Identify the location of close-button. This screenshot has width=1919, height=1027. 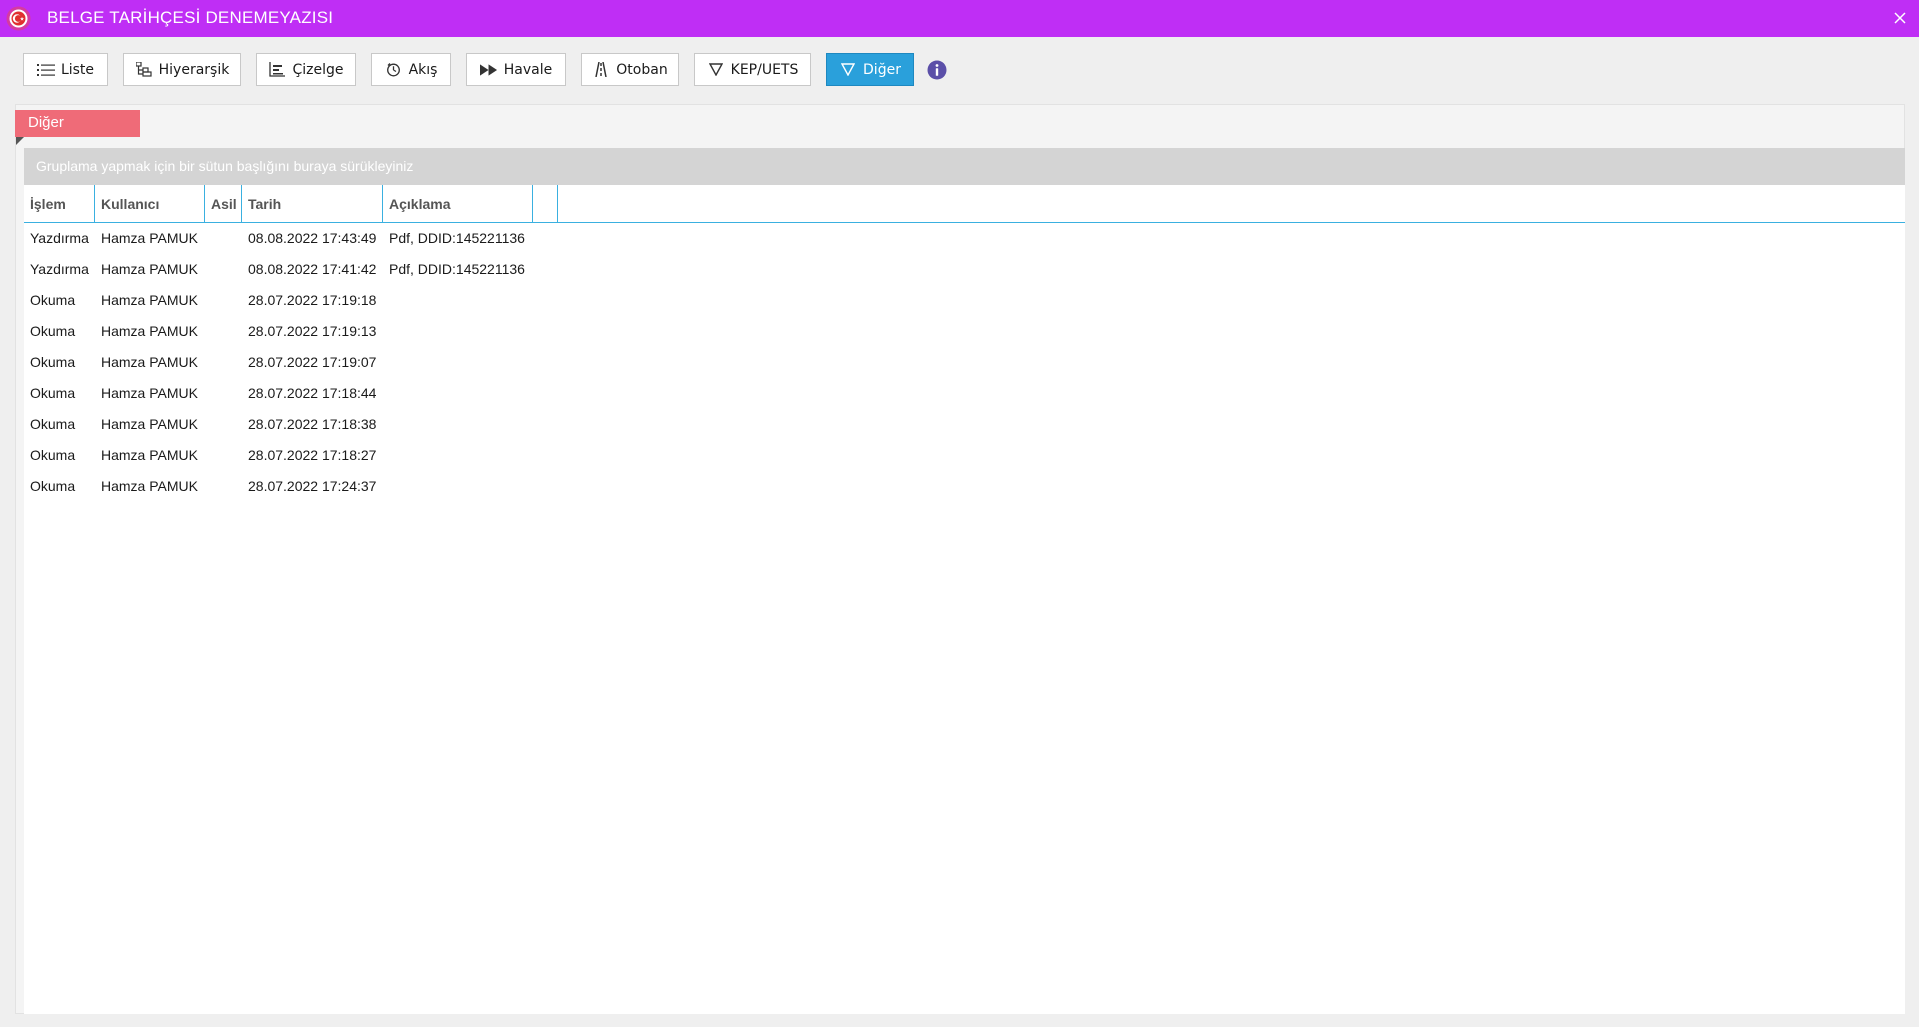
(1900, 18).